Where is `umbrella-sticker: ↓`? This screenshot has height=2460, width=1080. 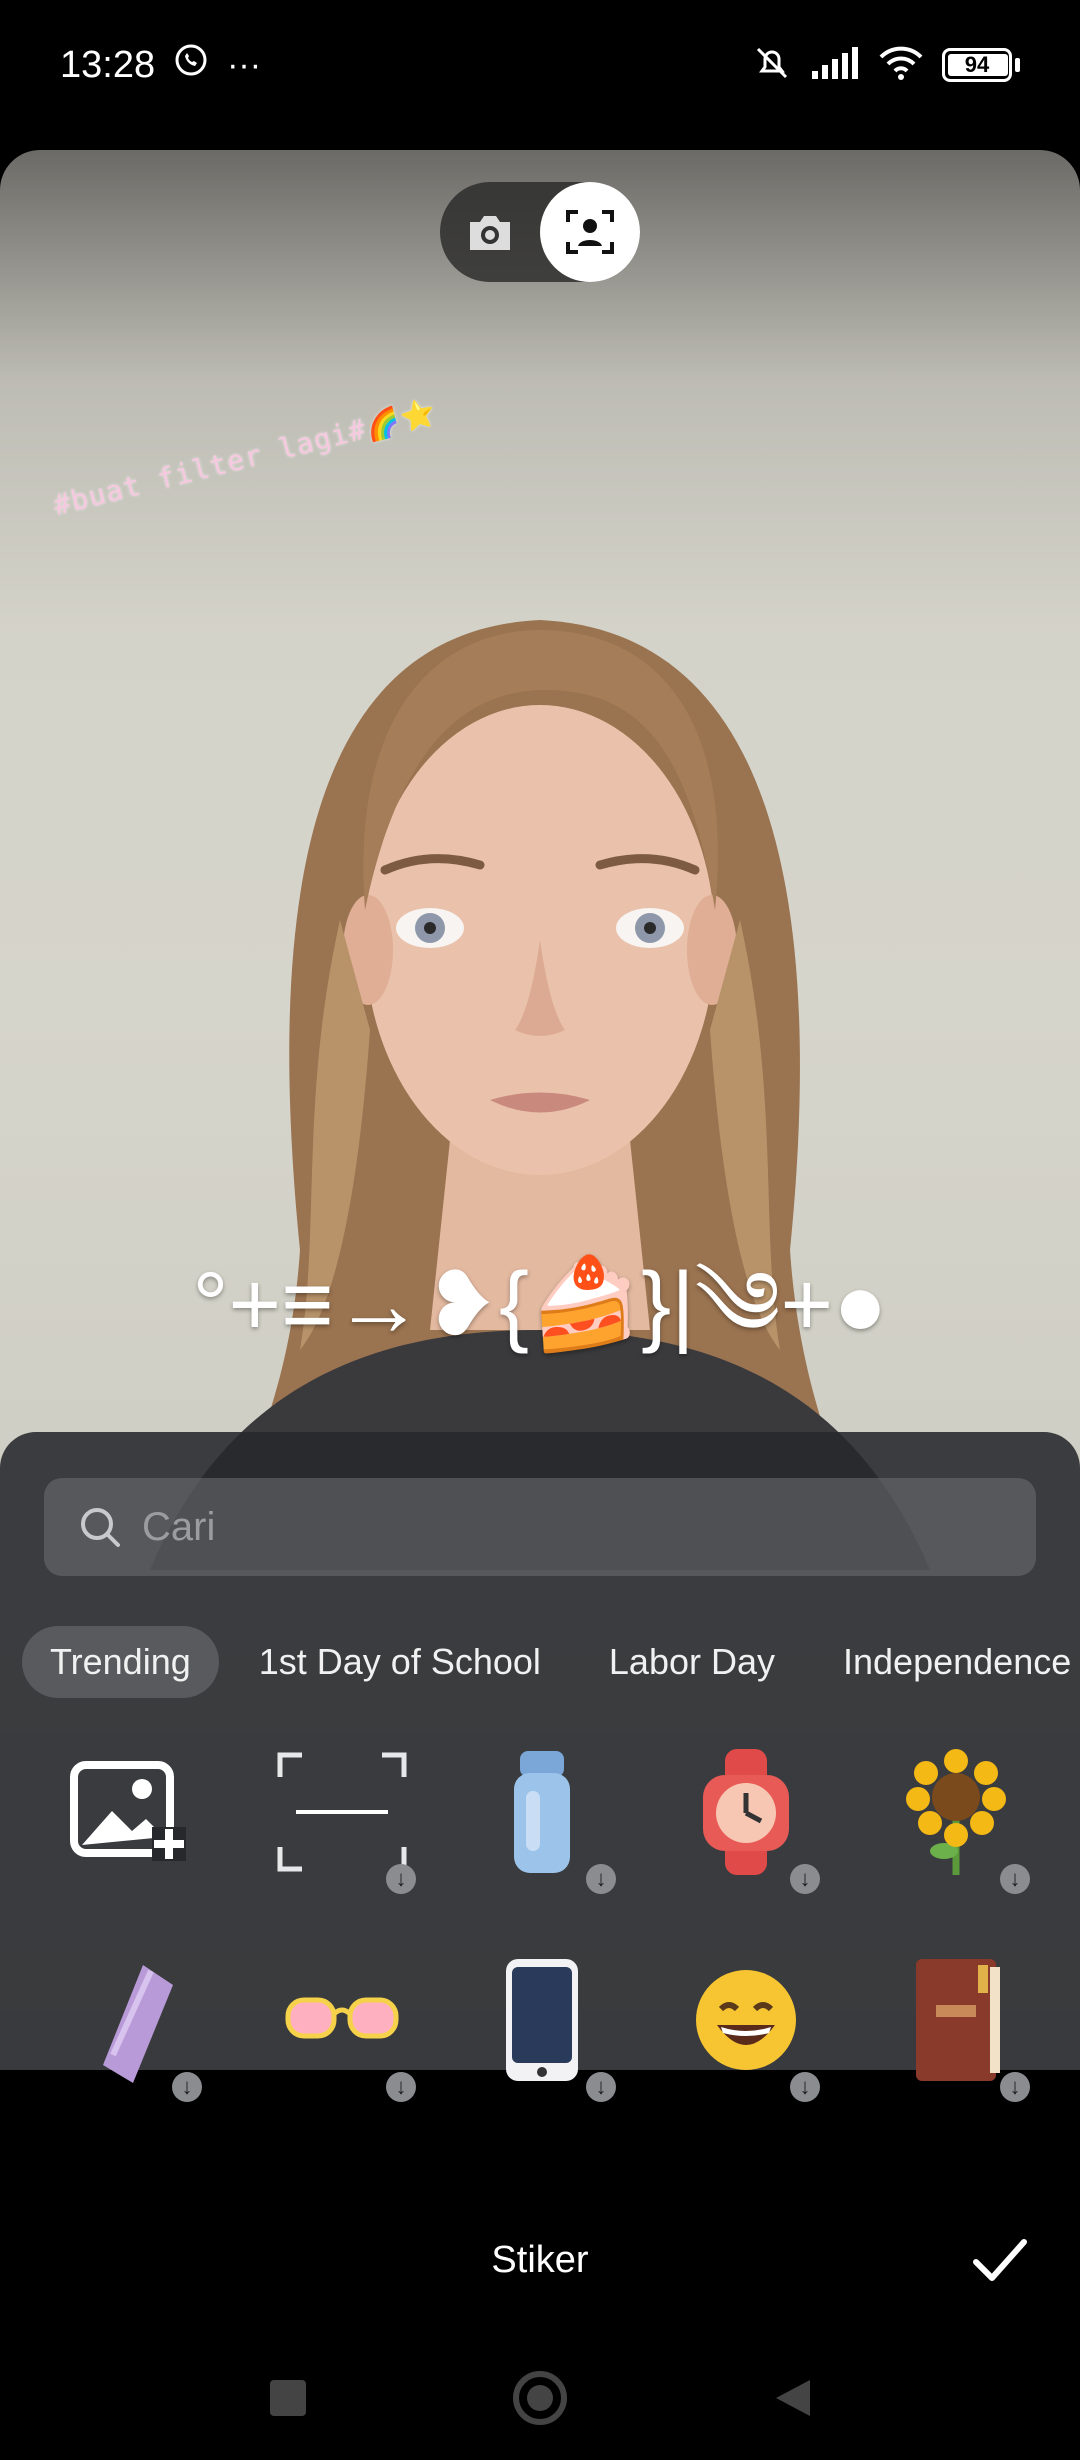 umbrella-sticker: ↓ is located at coordinates (128, 2021).